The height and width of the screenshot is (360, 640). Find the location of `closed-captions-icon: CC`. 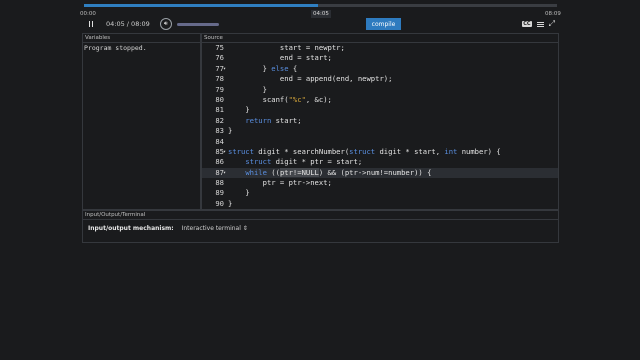

closed-captions-icon: CC is located at coordinates (527, 24).